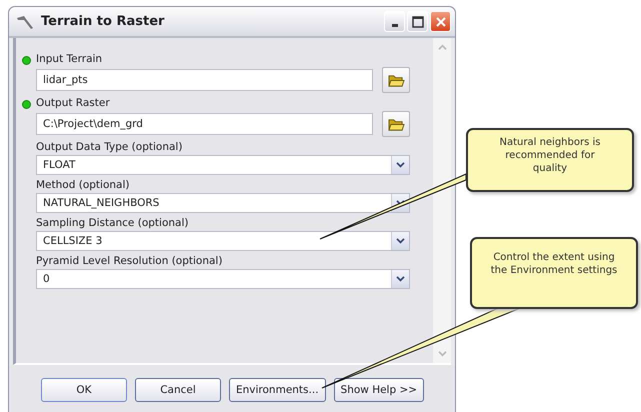 The width and height of the screenshot is (641, 412). I want to click on dropdown: NATURAL_NEIGHBORS, so click(223, 203).